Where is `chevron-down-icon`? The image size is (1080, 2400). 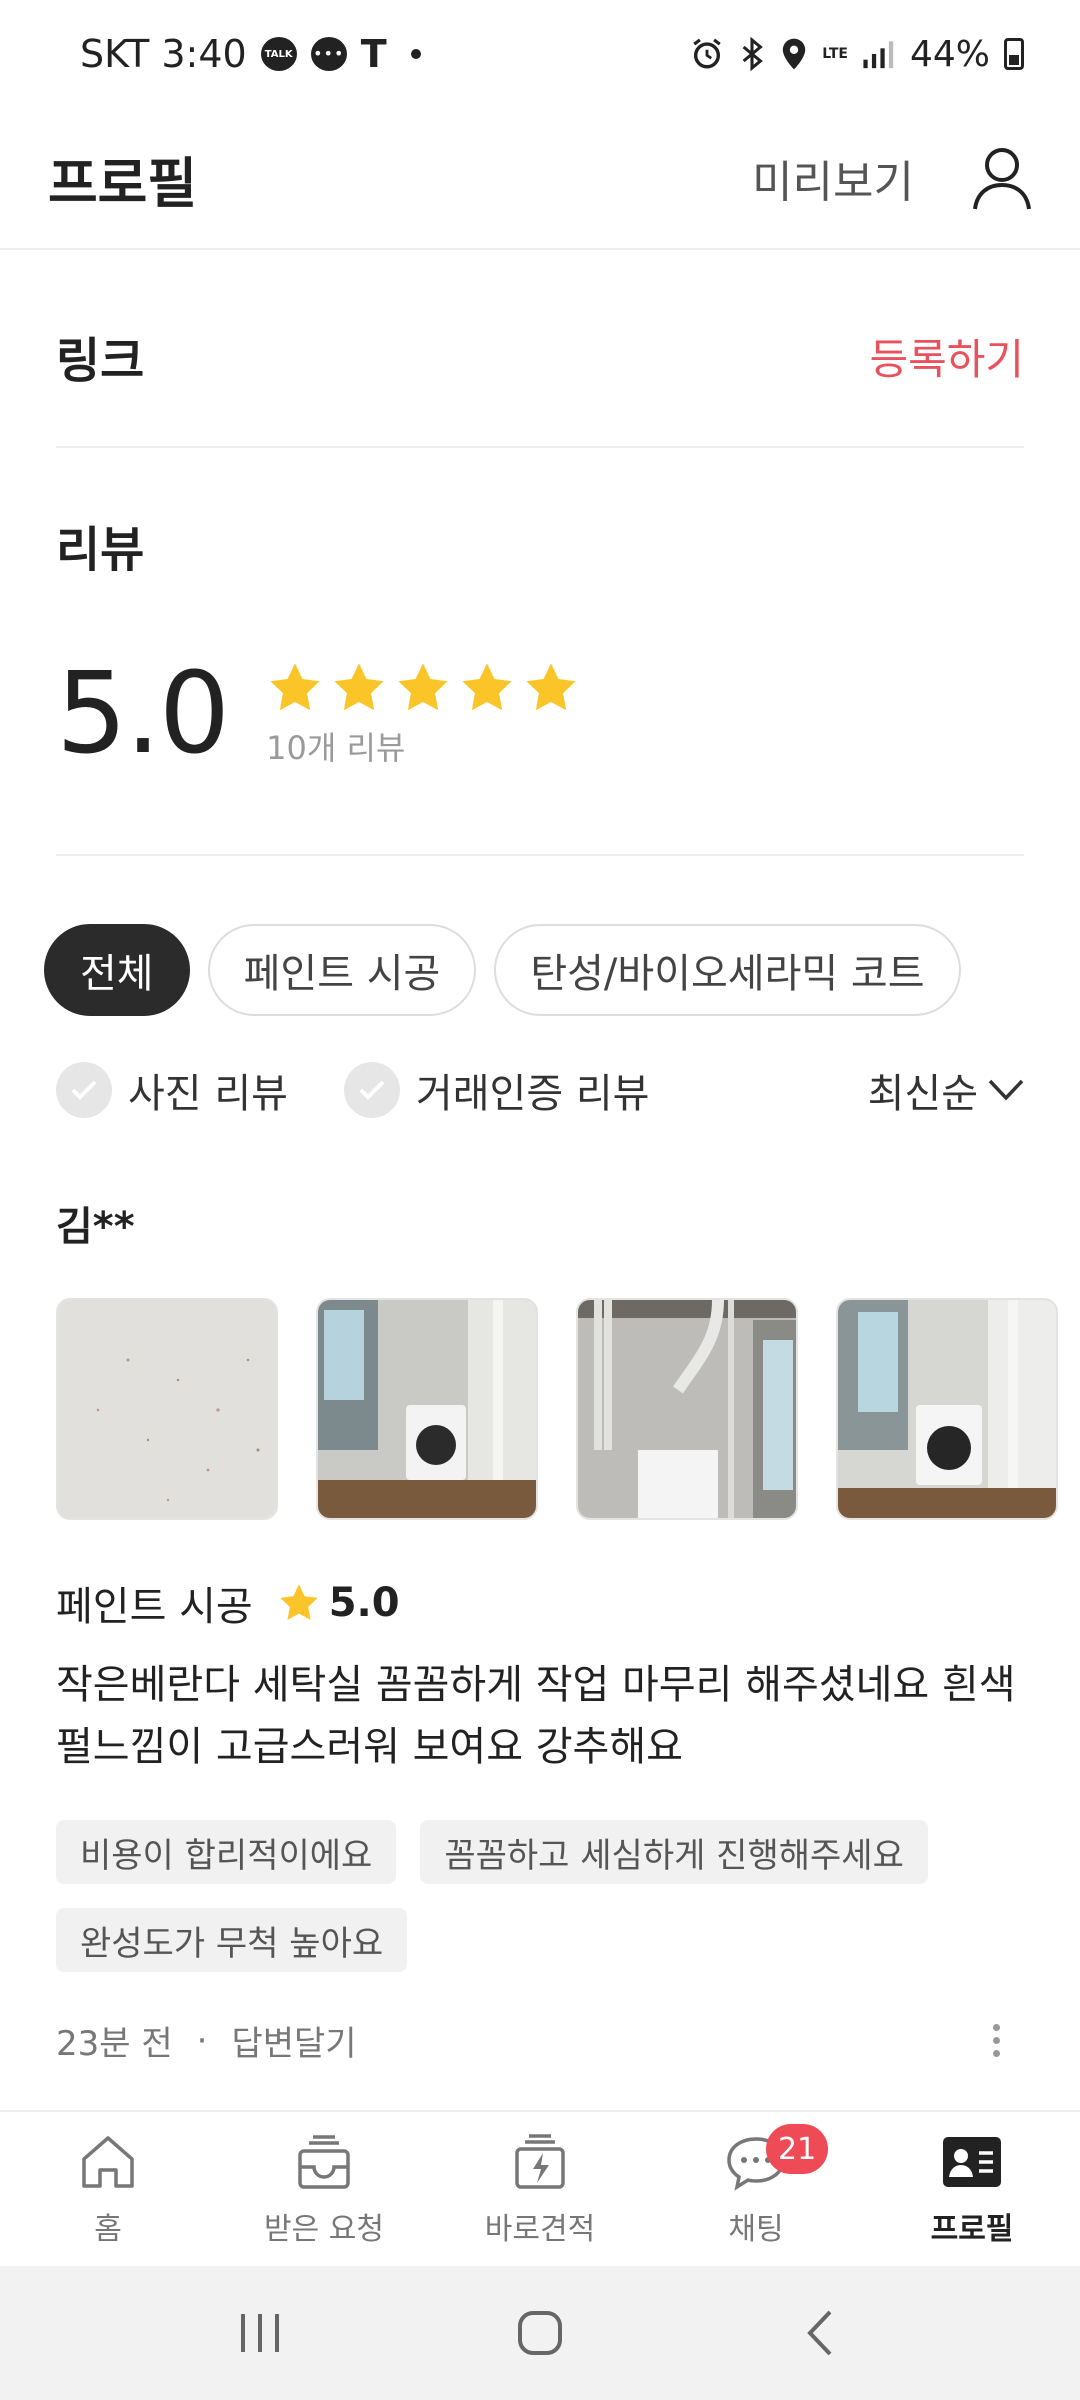 chevron-down-icon is located at coordinates (1006, 1090).